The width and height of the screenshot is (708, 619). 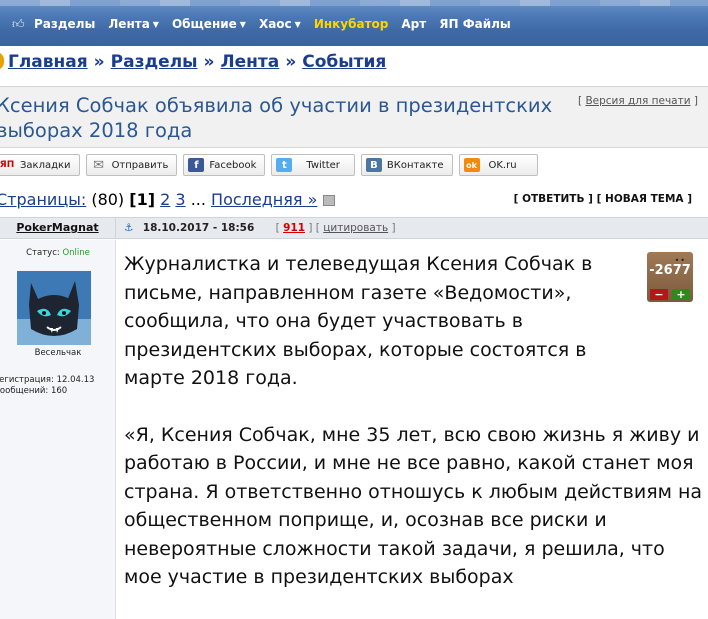 I want to click on page-link-2: 2, so click(x=165, y=199).